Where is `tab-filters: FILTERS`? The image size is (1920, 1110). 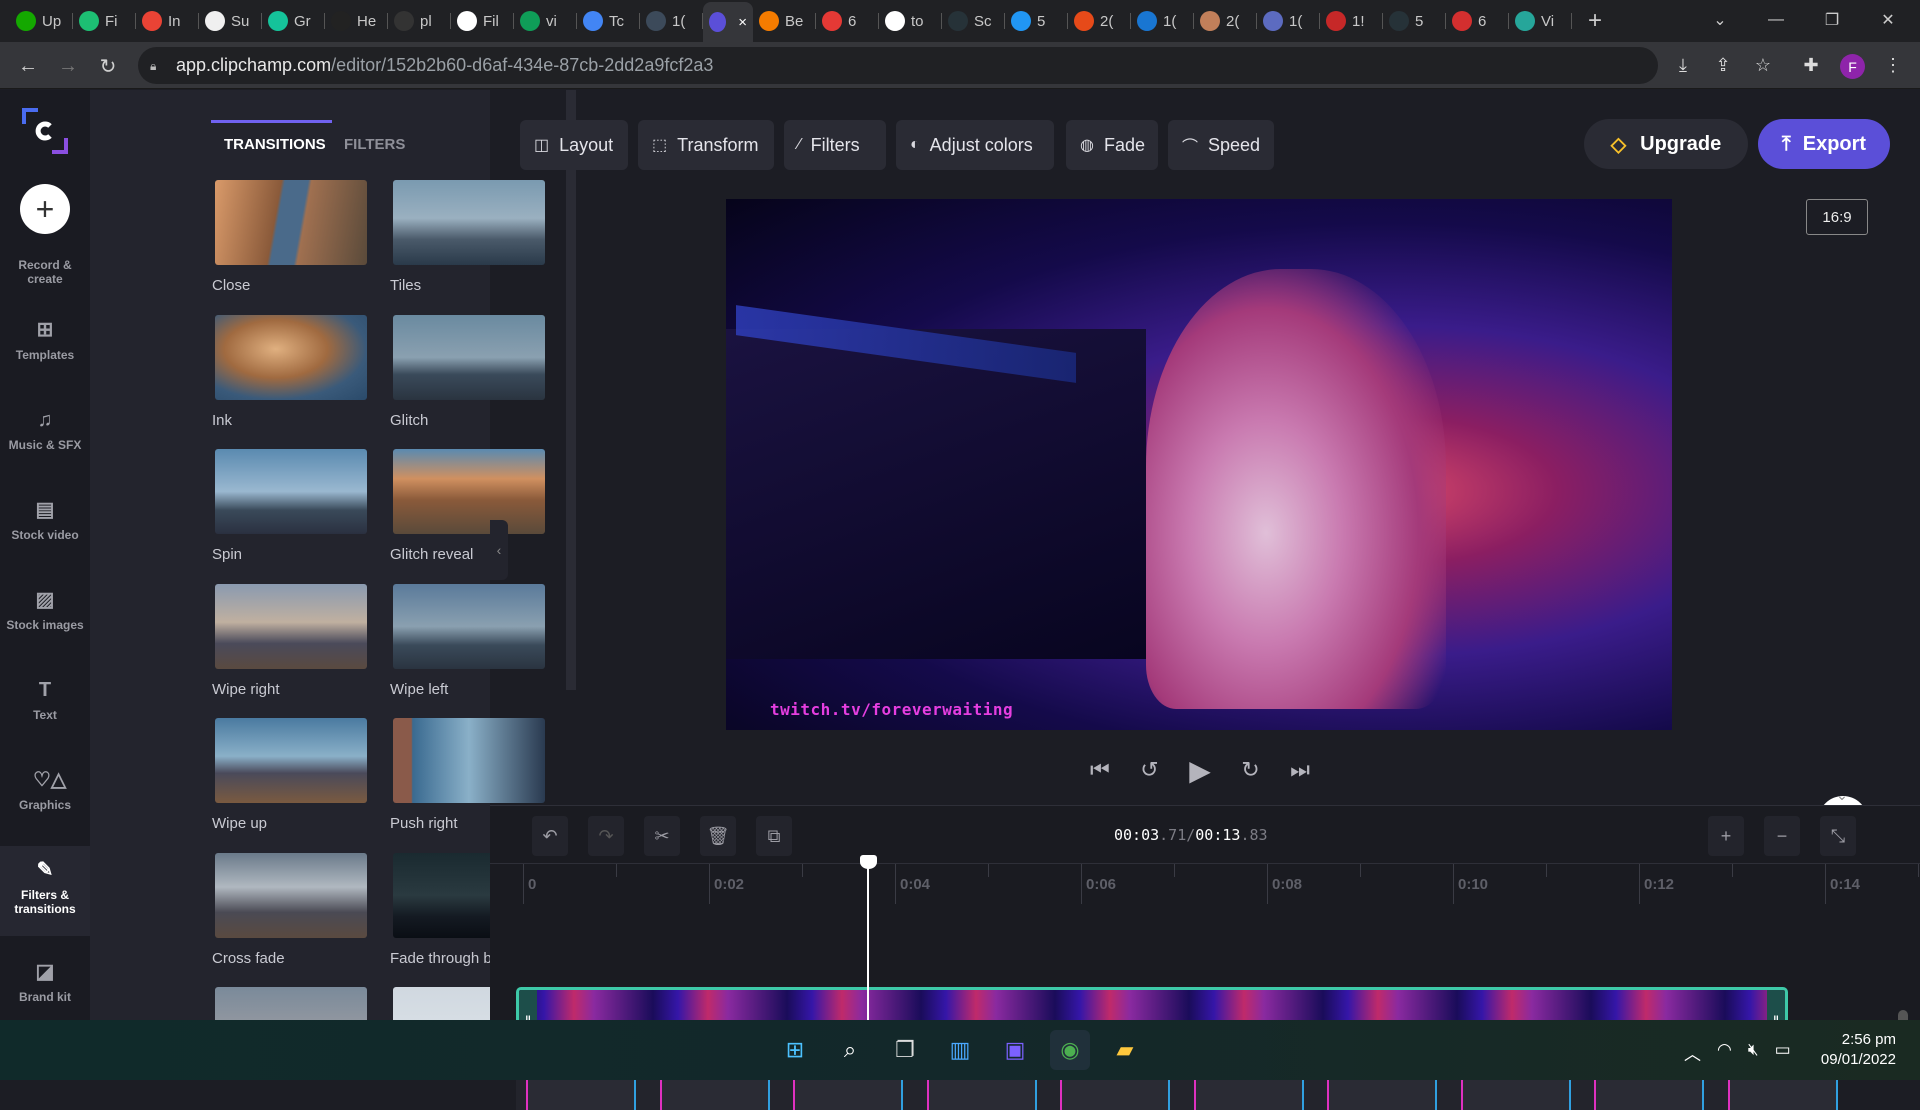 tab-filters: FILTERS is located at coordinates (374, 144).